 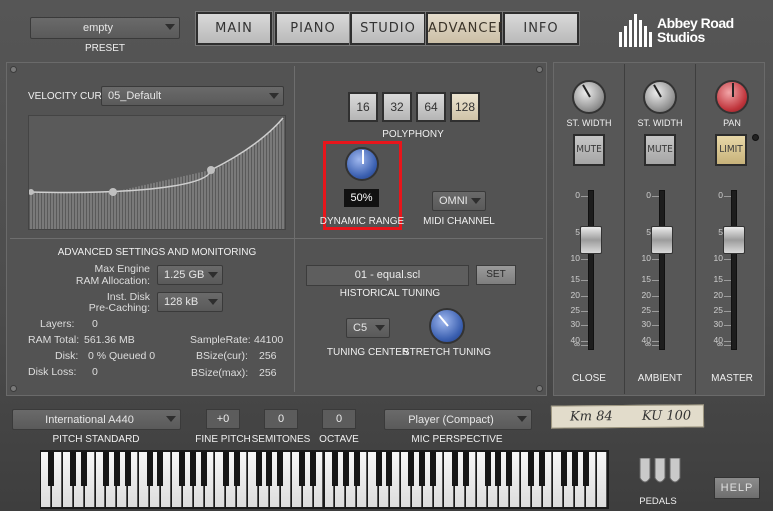 What do you see at coordinates (639, 30) in the screenshot?
I see `abbey-road-logo-icon` at bounding box center [639, 30].